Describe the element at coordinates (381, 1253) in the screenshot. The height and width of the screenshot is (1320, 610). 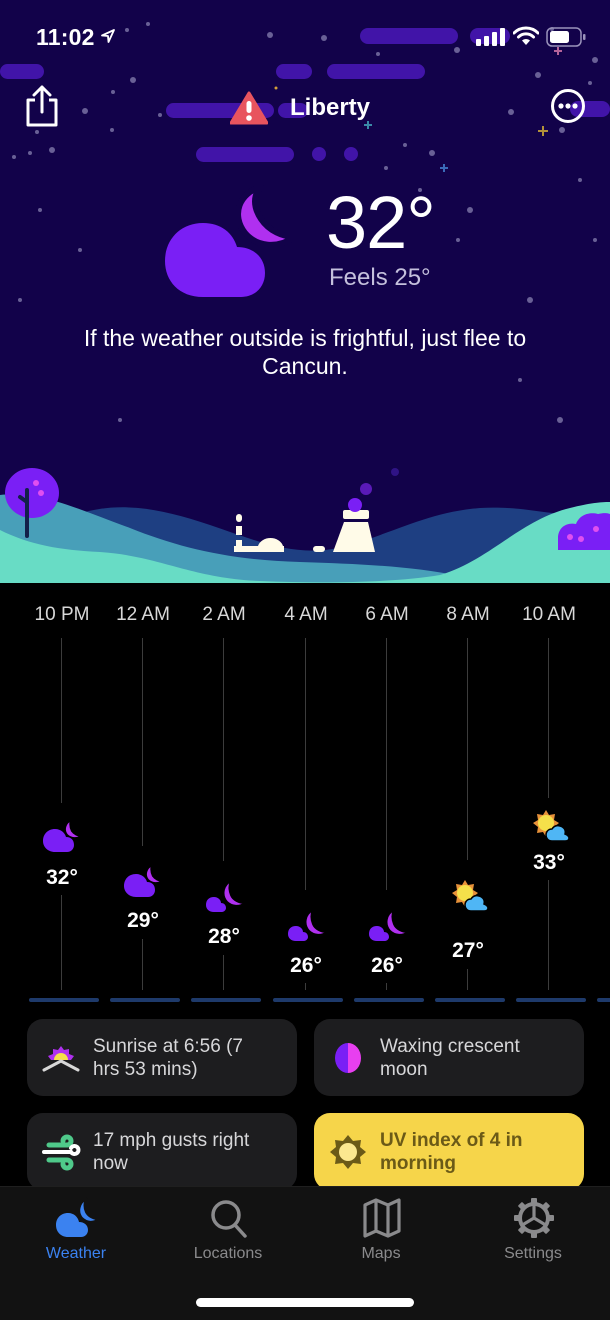
I see `tab-label: Maps` at that location.